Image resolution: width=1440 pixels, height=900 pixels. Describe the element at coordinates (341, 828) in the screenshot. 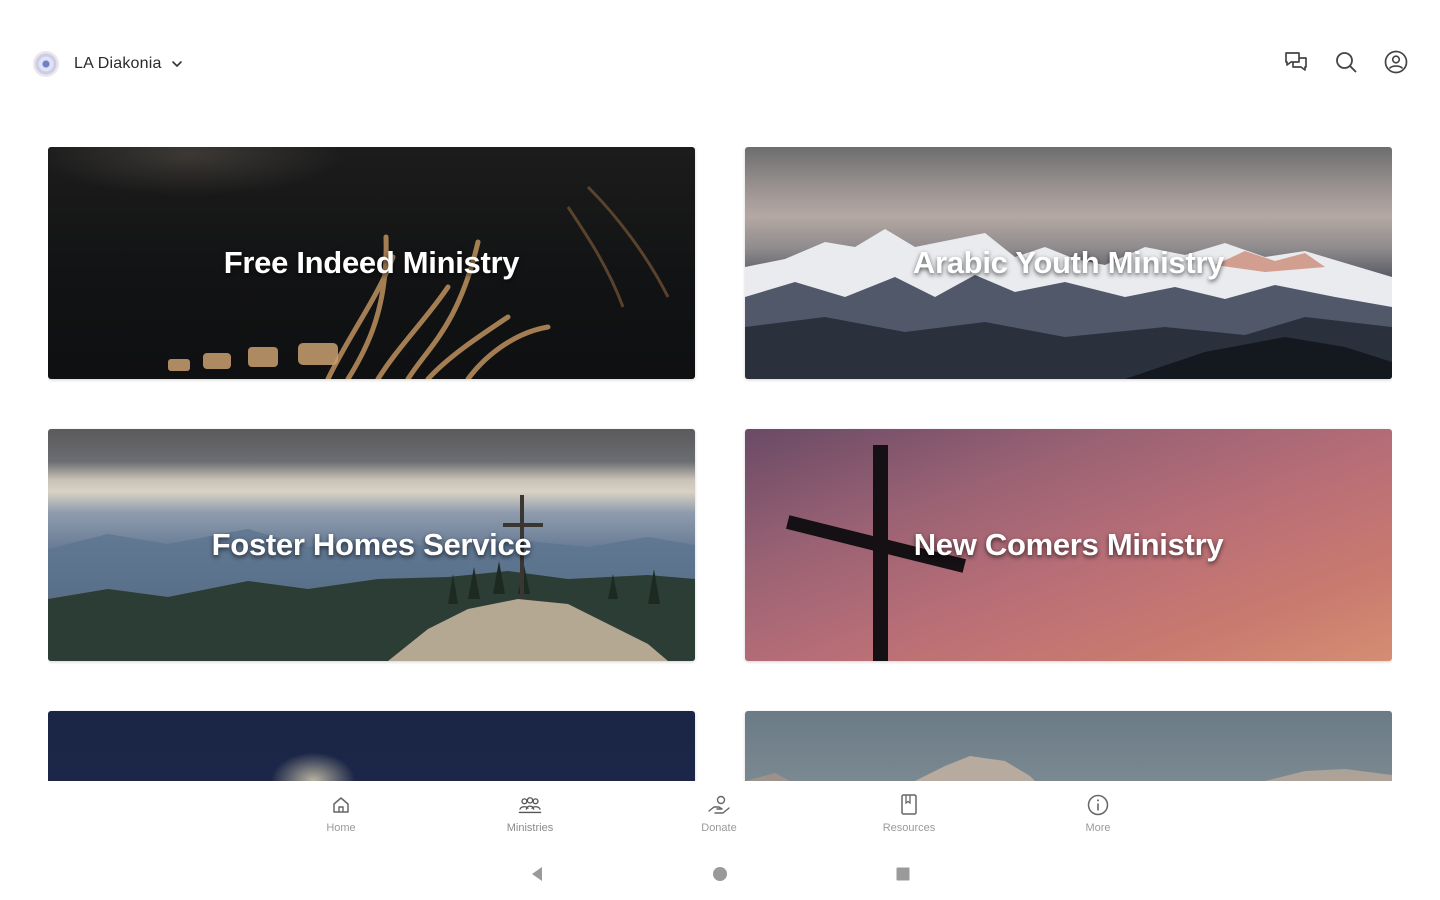

I see `nav-label: Home` at that location.